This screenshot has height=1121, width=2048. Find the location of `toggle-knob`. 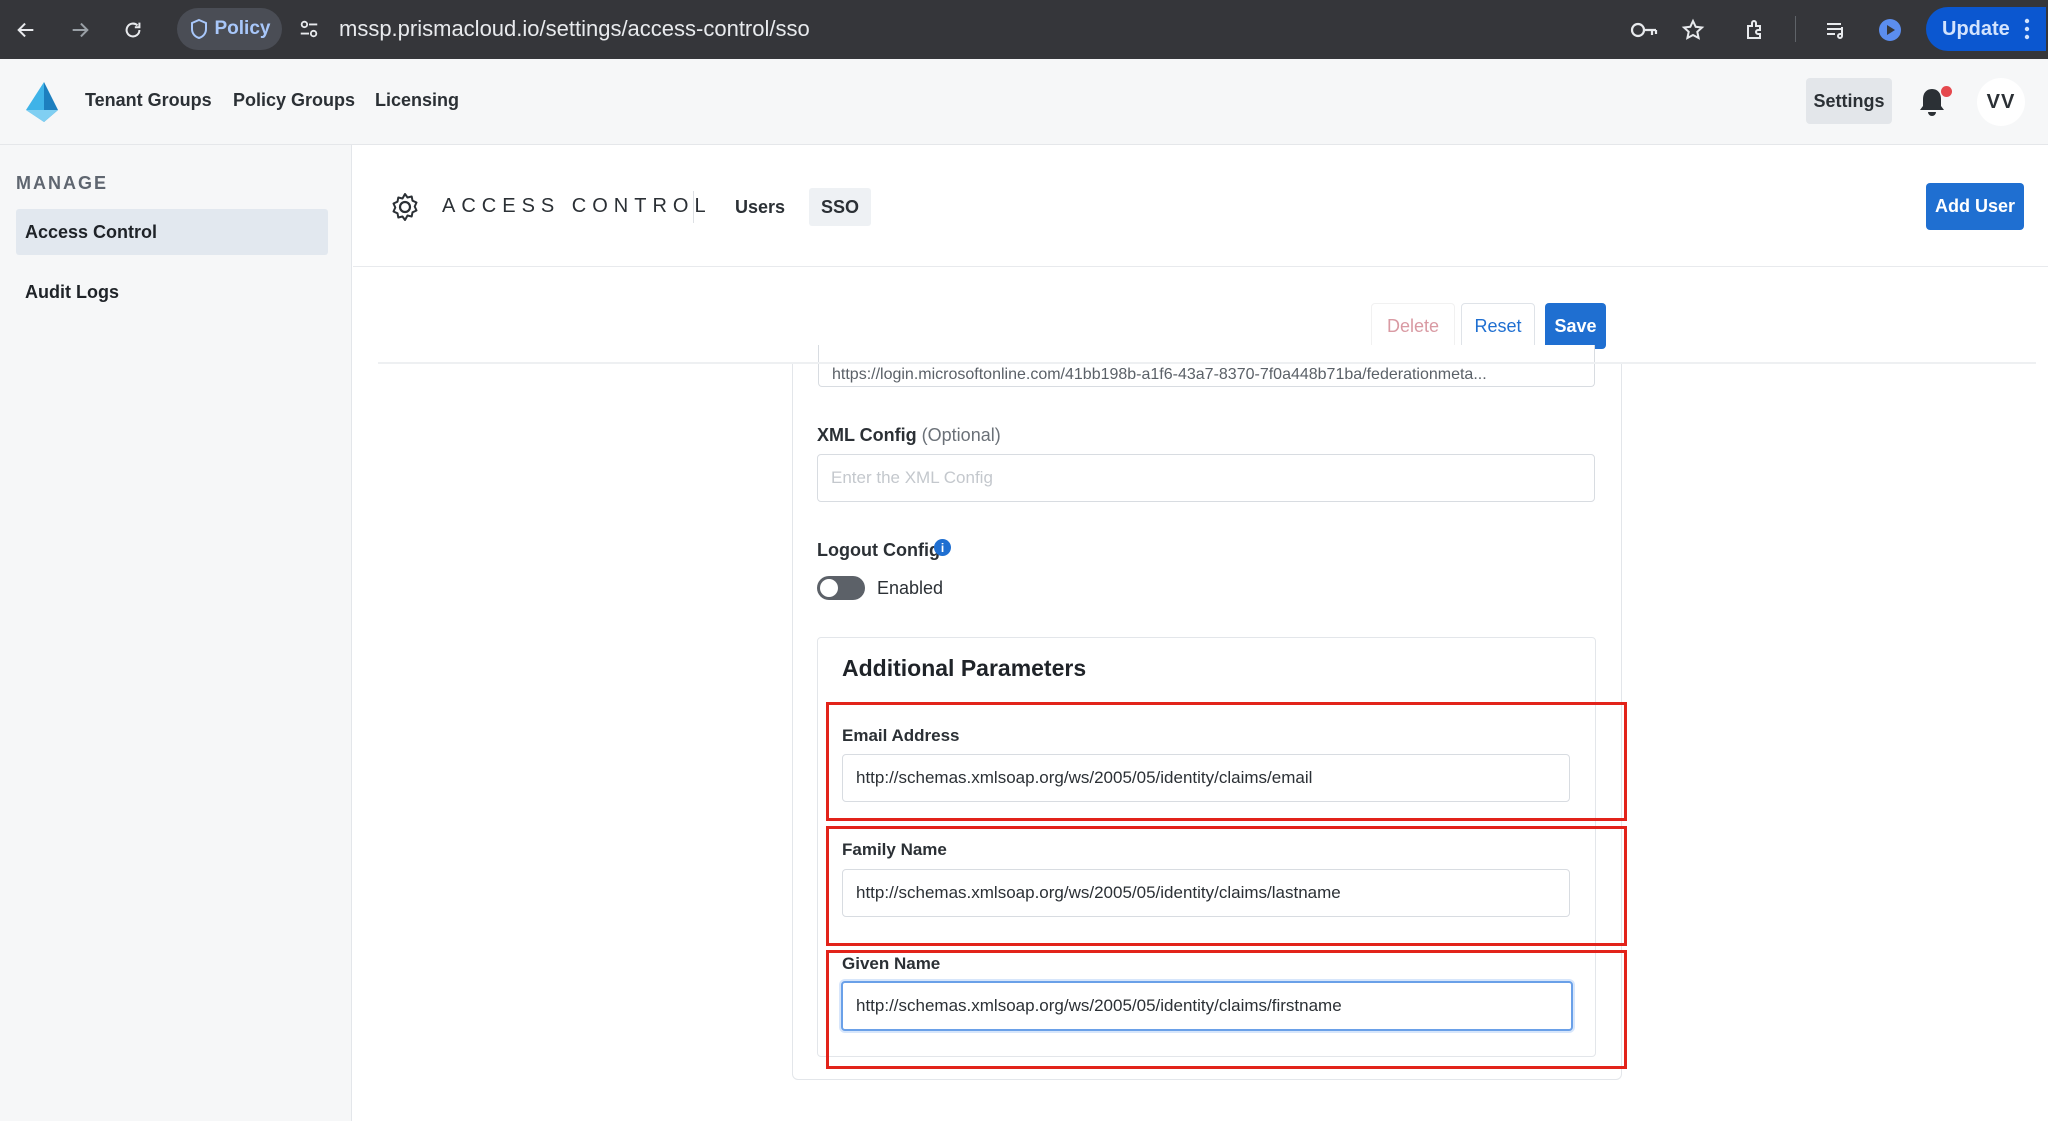

toggle-knob is located at coordinates (829, 588).